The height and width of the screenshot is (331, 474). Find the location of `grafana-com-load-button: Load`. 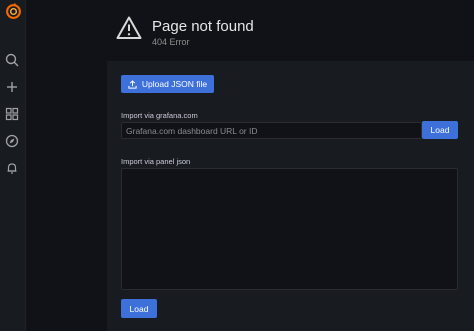

grafana-com-load-button: Load is located at coordinates (440, 130).